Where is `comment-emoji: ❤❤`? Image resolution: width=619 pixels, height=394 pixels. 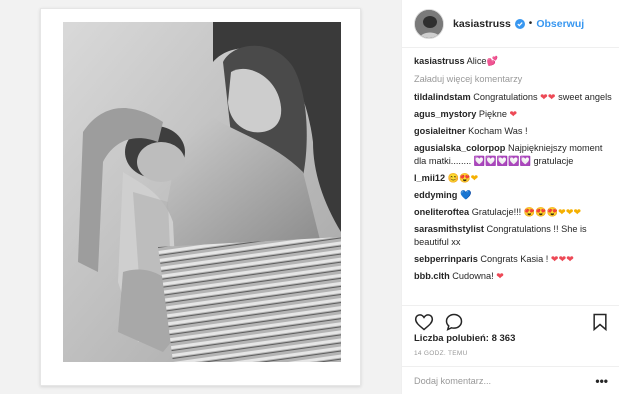
comment-emoji: ❤❤ is located at coordinates (548, 97).